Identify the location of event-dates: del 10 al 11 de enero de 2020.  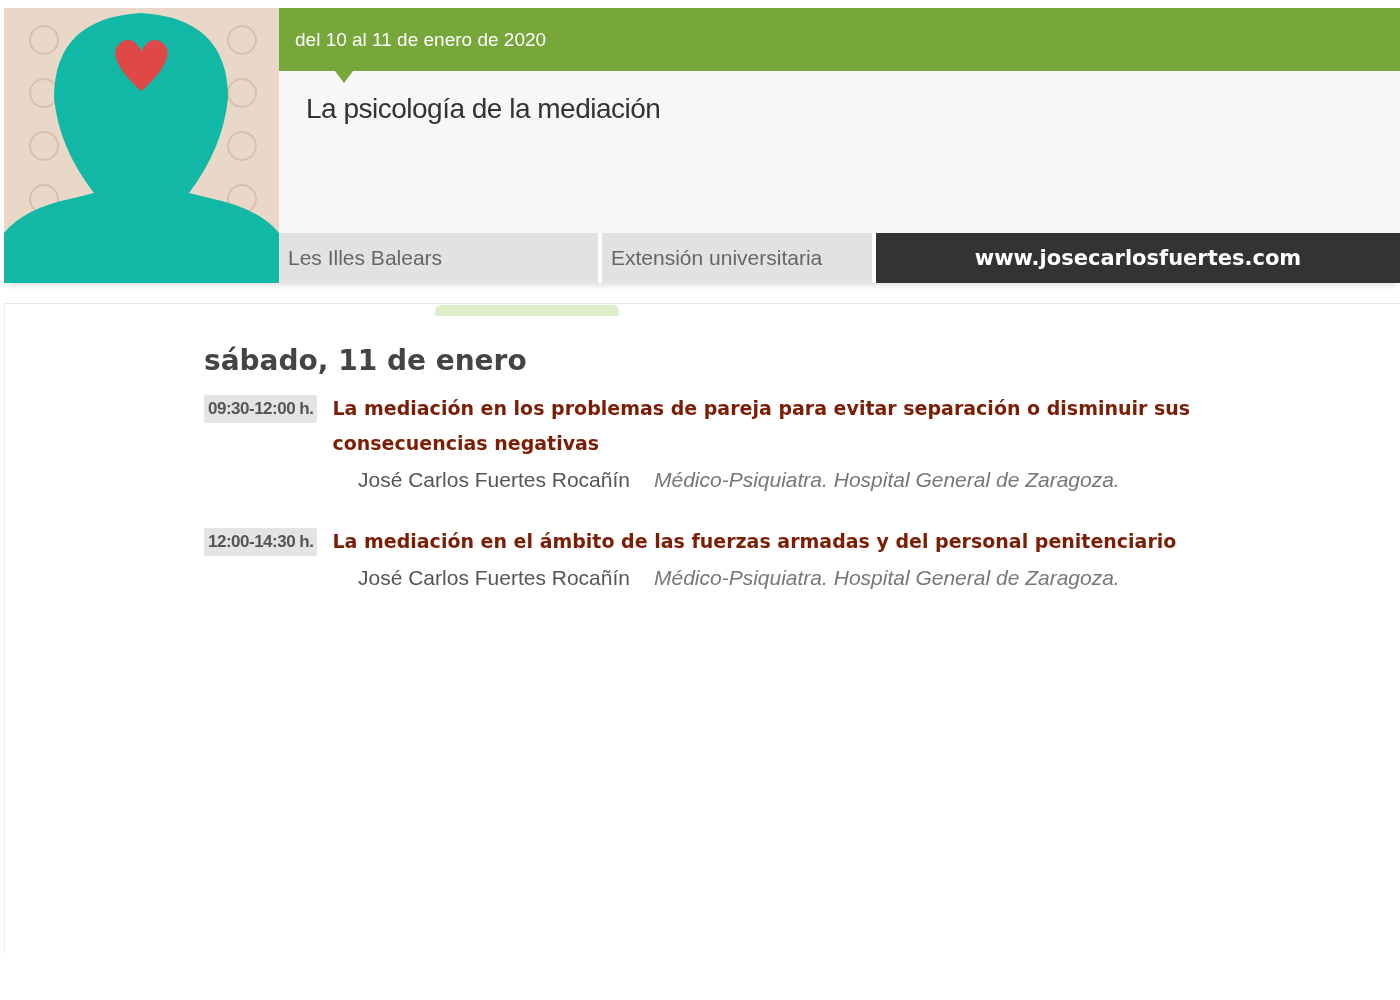
(421, 39).